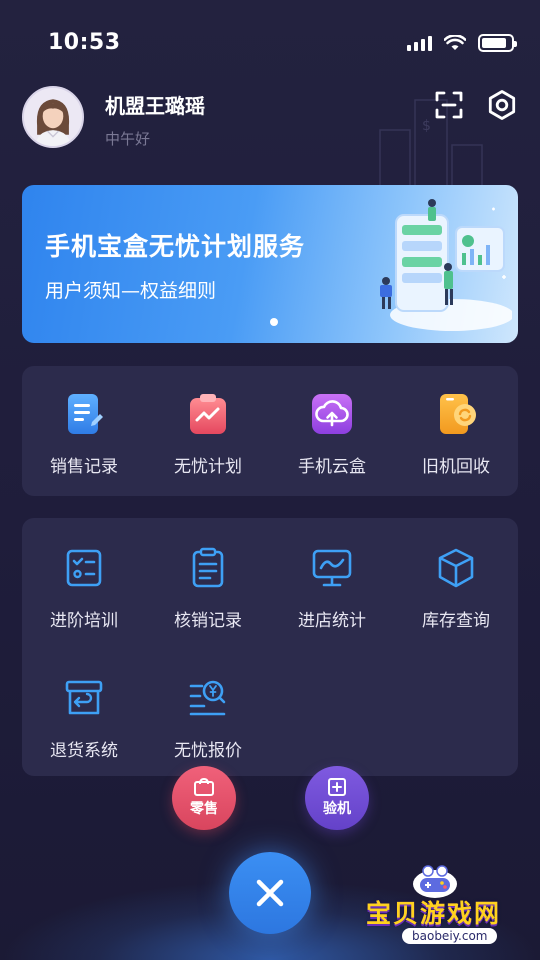 The width and height of the screenshot is (540, 960). Describe the element at coordinates (130, 289) in the screenshot. I see `banner-subtitle: 用户须知—权益细则` at that location.